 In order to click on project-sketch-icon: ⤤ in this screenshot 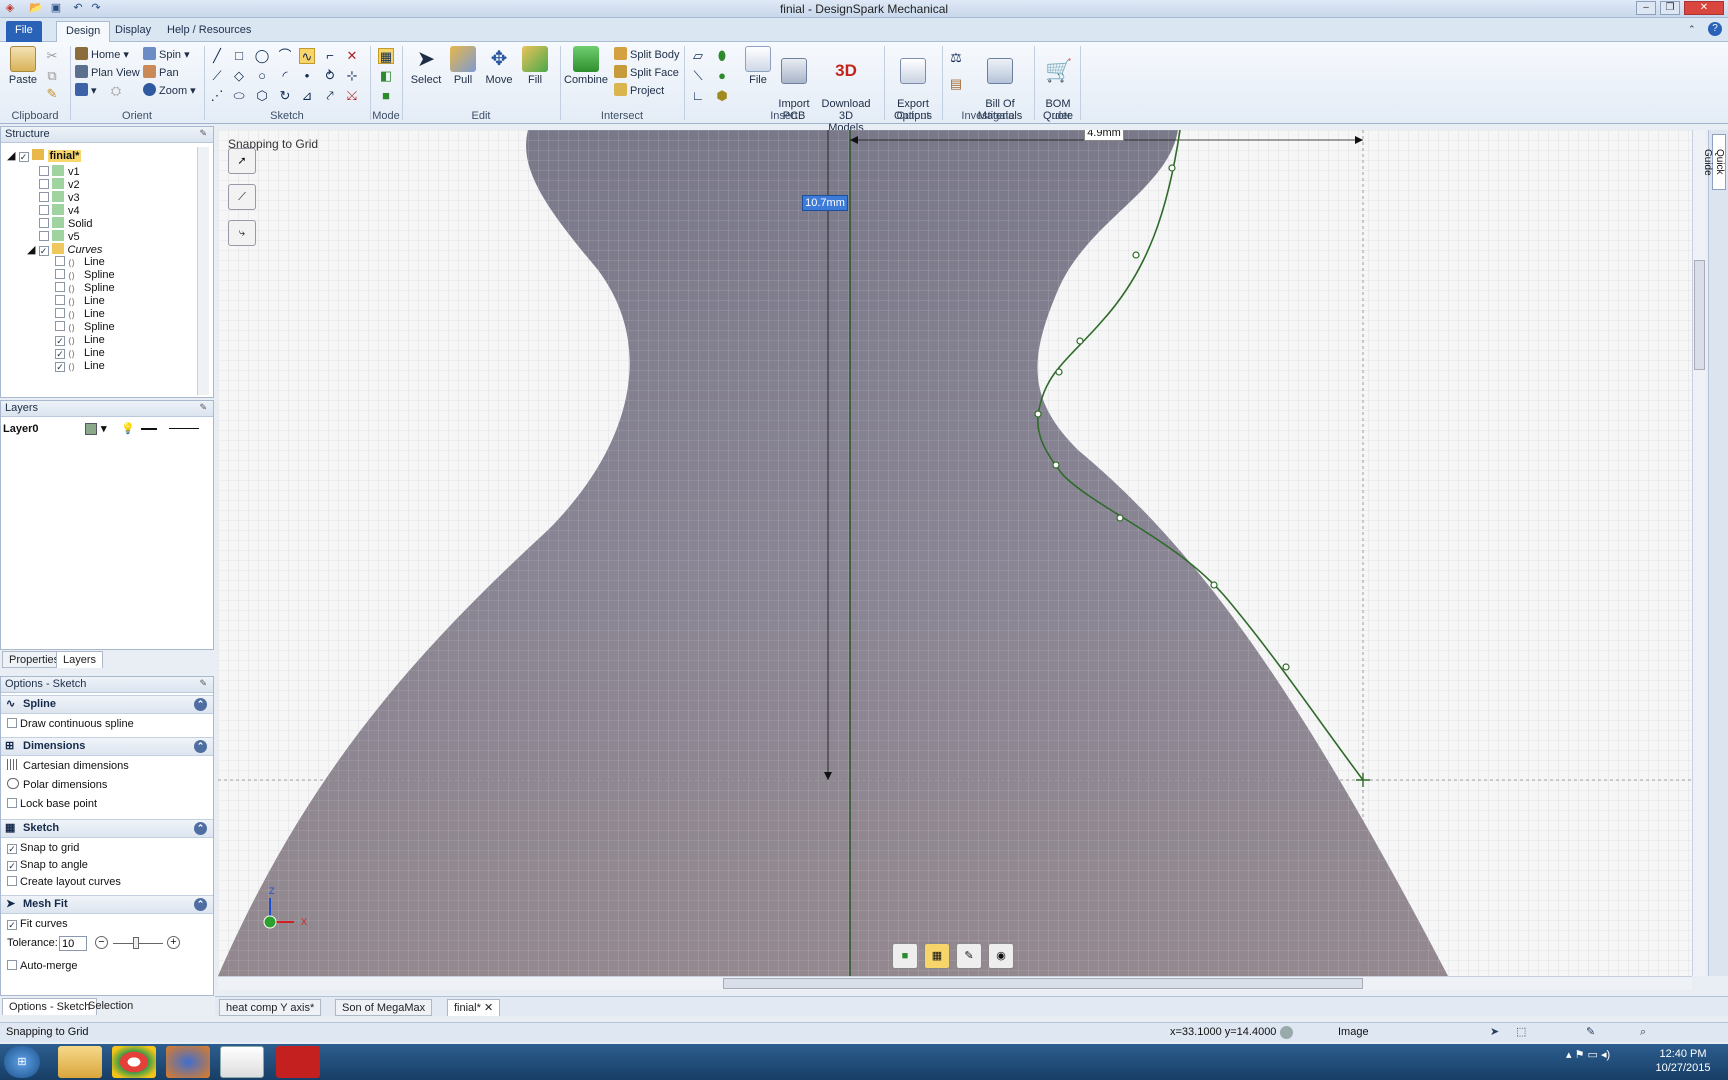, I will do `click(330, 96)`.